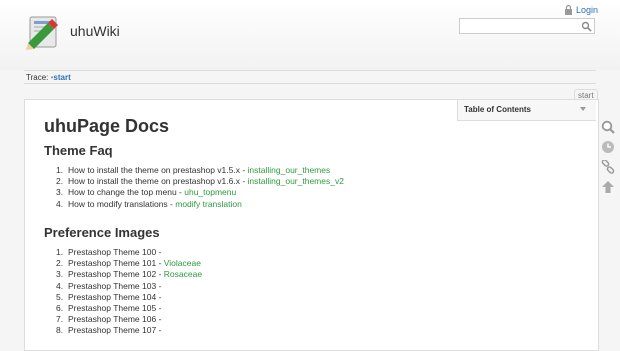 The width and height of the screenshot is (620, 351). I want to click on wiki-title: uhuWiki, so click(95, 31).